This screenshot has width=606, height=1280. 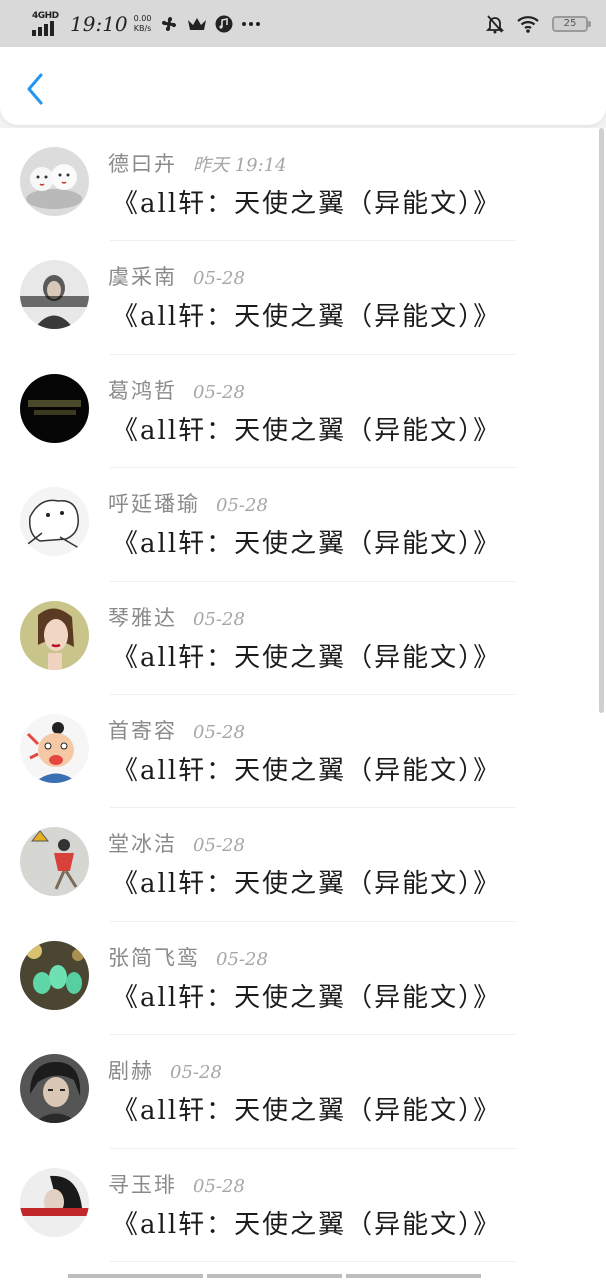 I want to click on net-speed: 0.00 KB/s, so click(x=143, y=24).